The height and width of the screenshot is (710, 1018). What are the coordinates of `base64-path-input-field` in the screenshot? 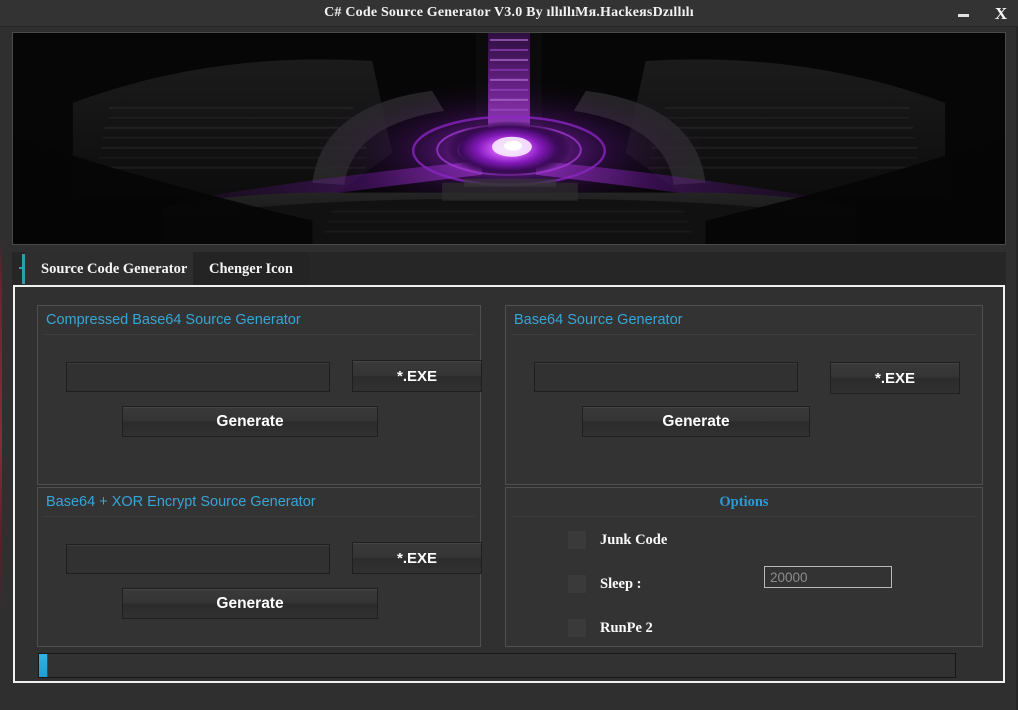 It's located at (666, 377).